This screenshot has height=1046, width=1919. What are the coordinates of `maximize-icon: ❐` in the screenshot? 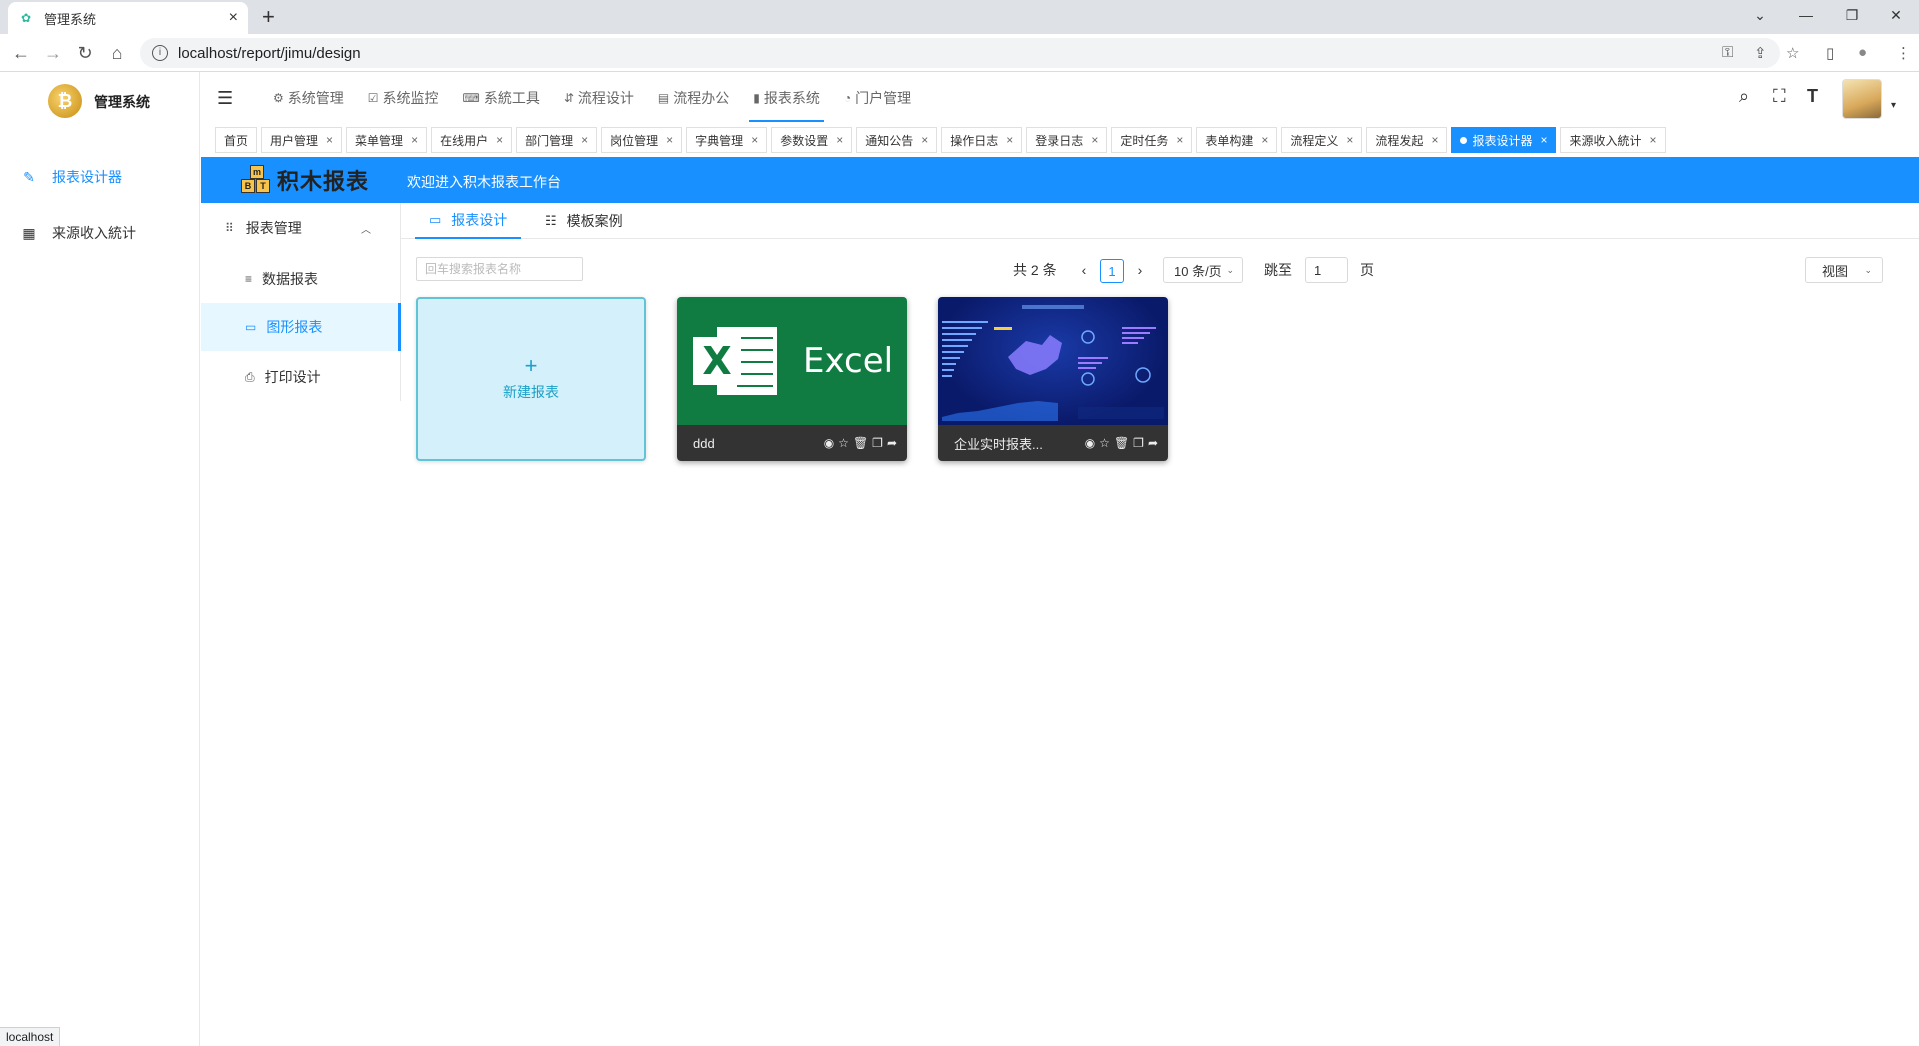 It's located at (1852, 15).